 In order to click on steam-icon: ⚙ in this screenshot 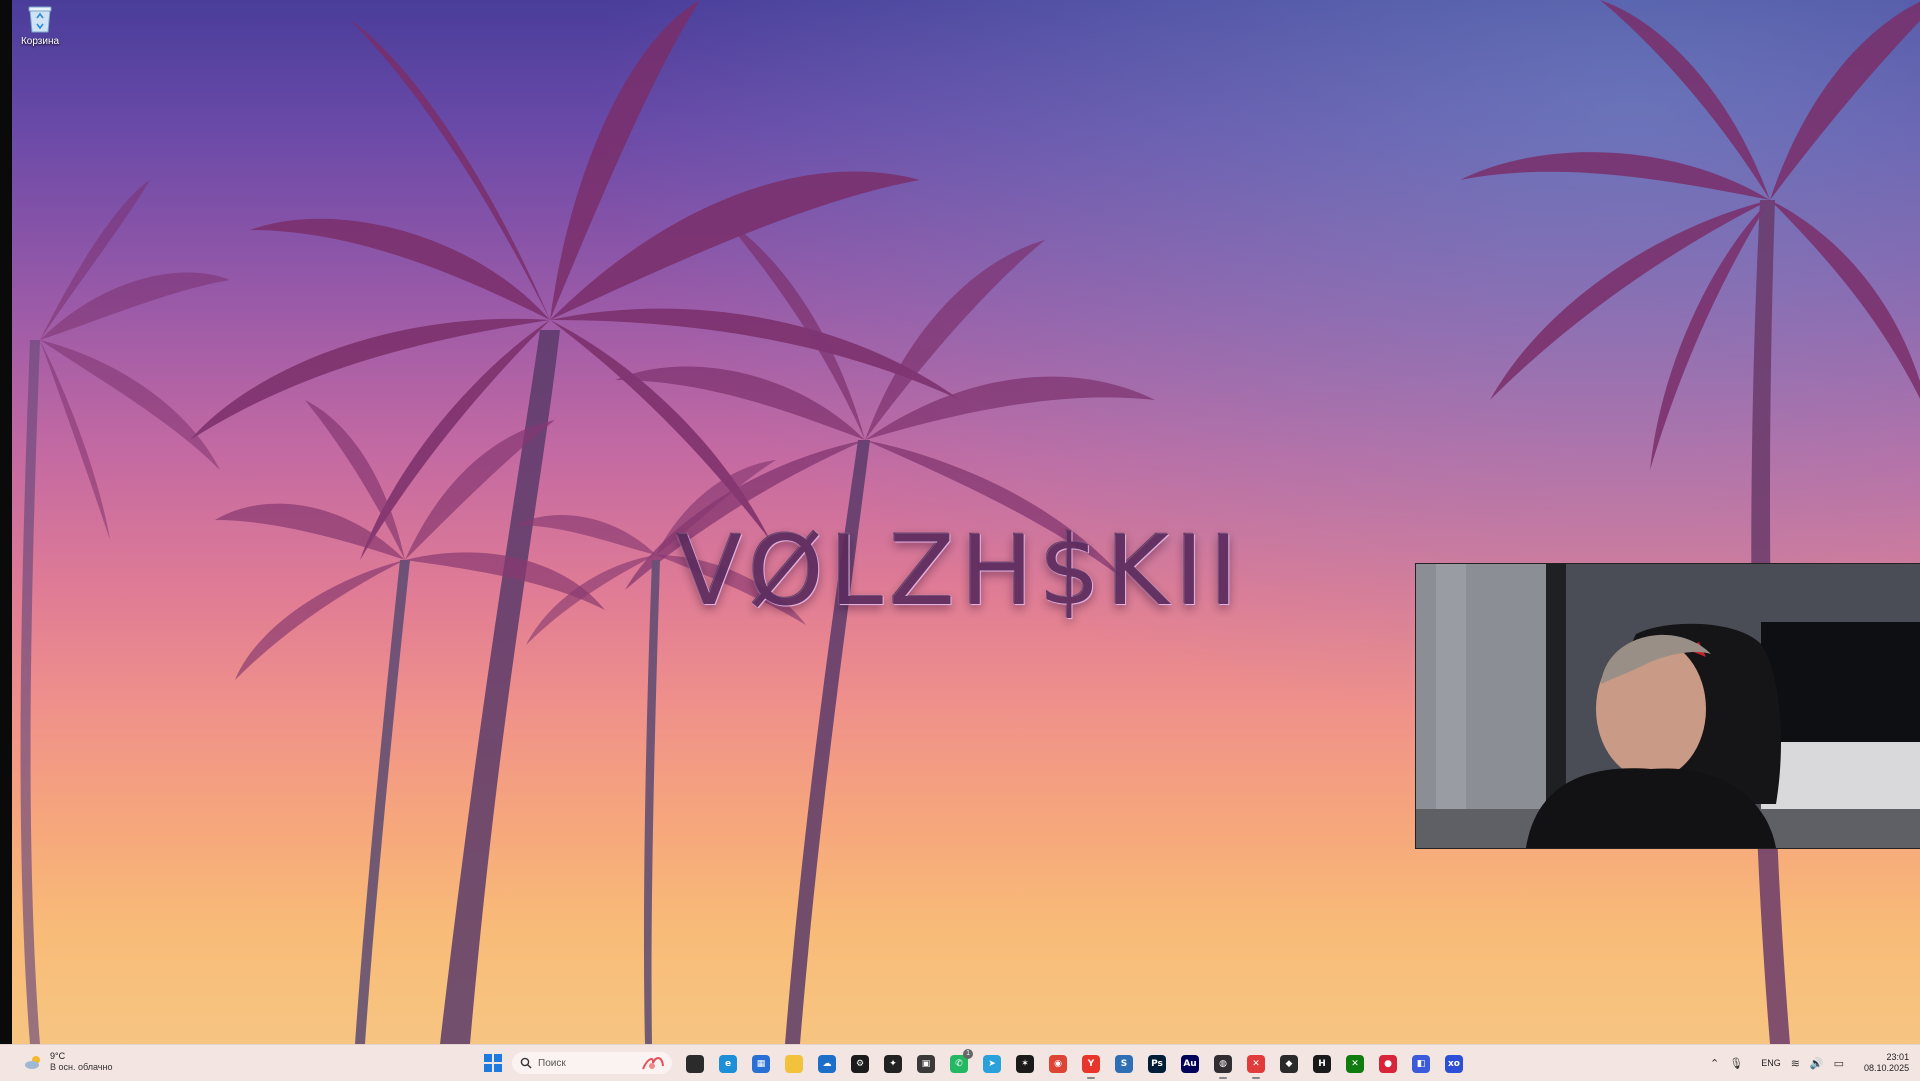, I will do `click(860, 1064)`.